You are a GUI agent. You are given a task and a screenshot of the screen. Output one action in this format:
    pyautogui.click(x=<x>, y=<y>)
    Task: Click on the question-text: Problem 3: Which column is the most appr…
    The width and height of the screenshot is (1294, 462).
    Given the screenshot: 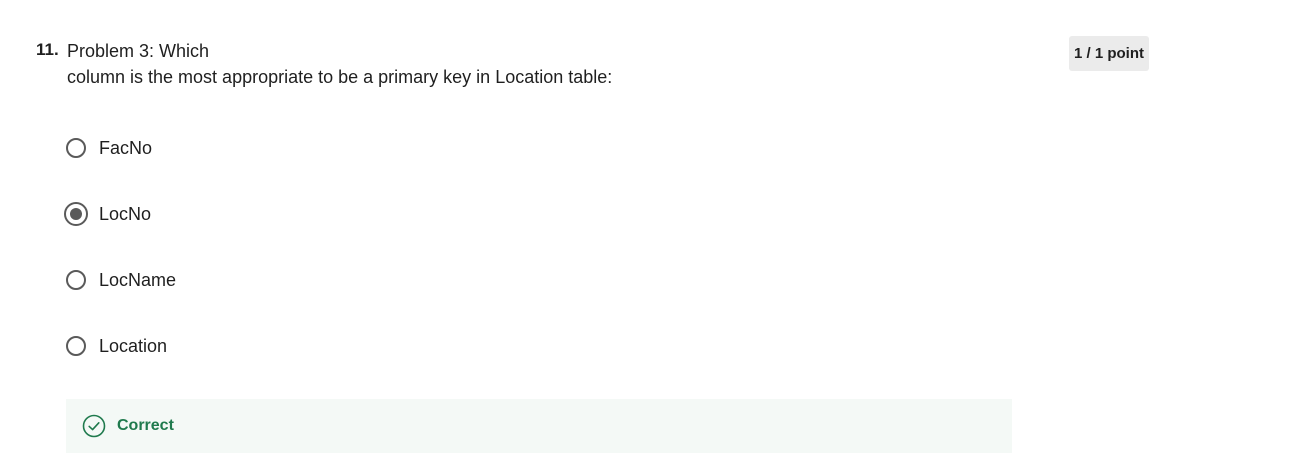 What is the action you would take?
    pyautogui.click(x=447, y=64)
    